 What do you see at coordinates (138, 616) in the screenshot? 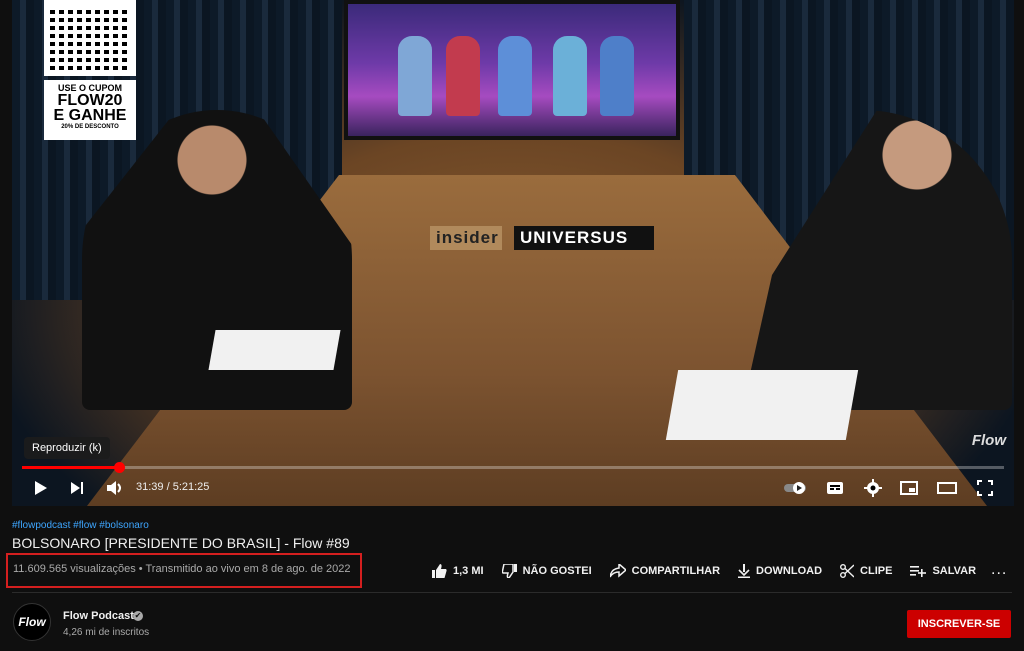
I see `verified-icon: ✔` at bounding box center [138, 616].